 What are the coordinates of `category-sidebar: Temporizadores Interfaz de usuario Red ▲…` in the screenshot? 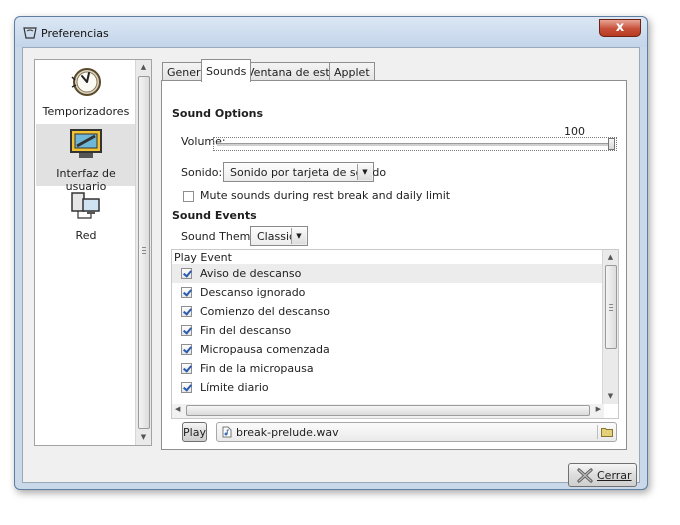 It's located at (93, 252).